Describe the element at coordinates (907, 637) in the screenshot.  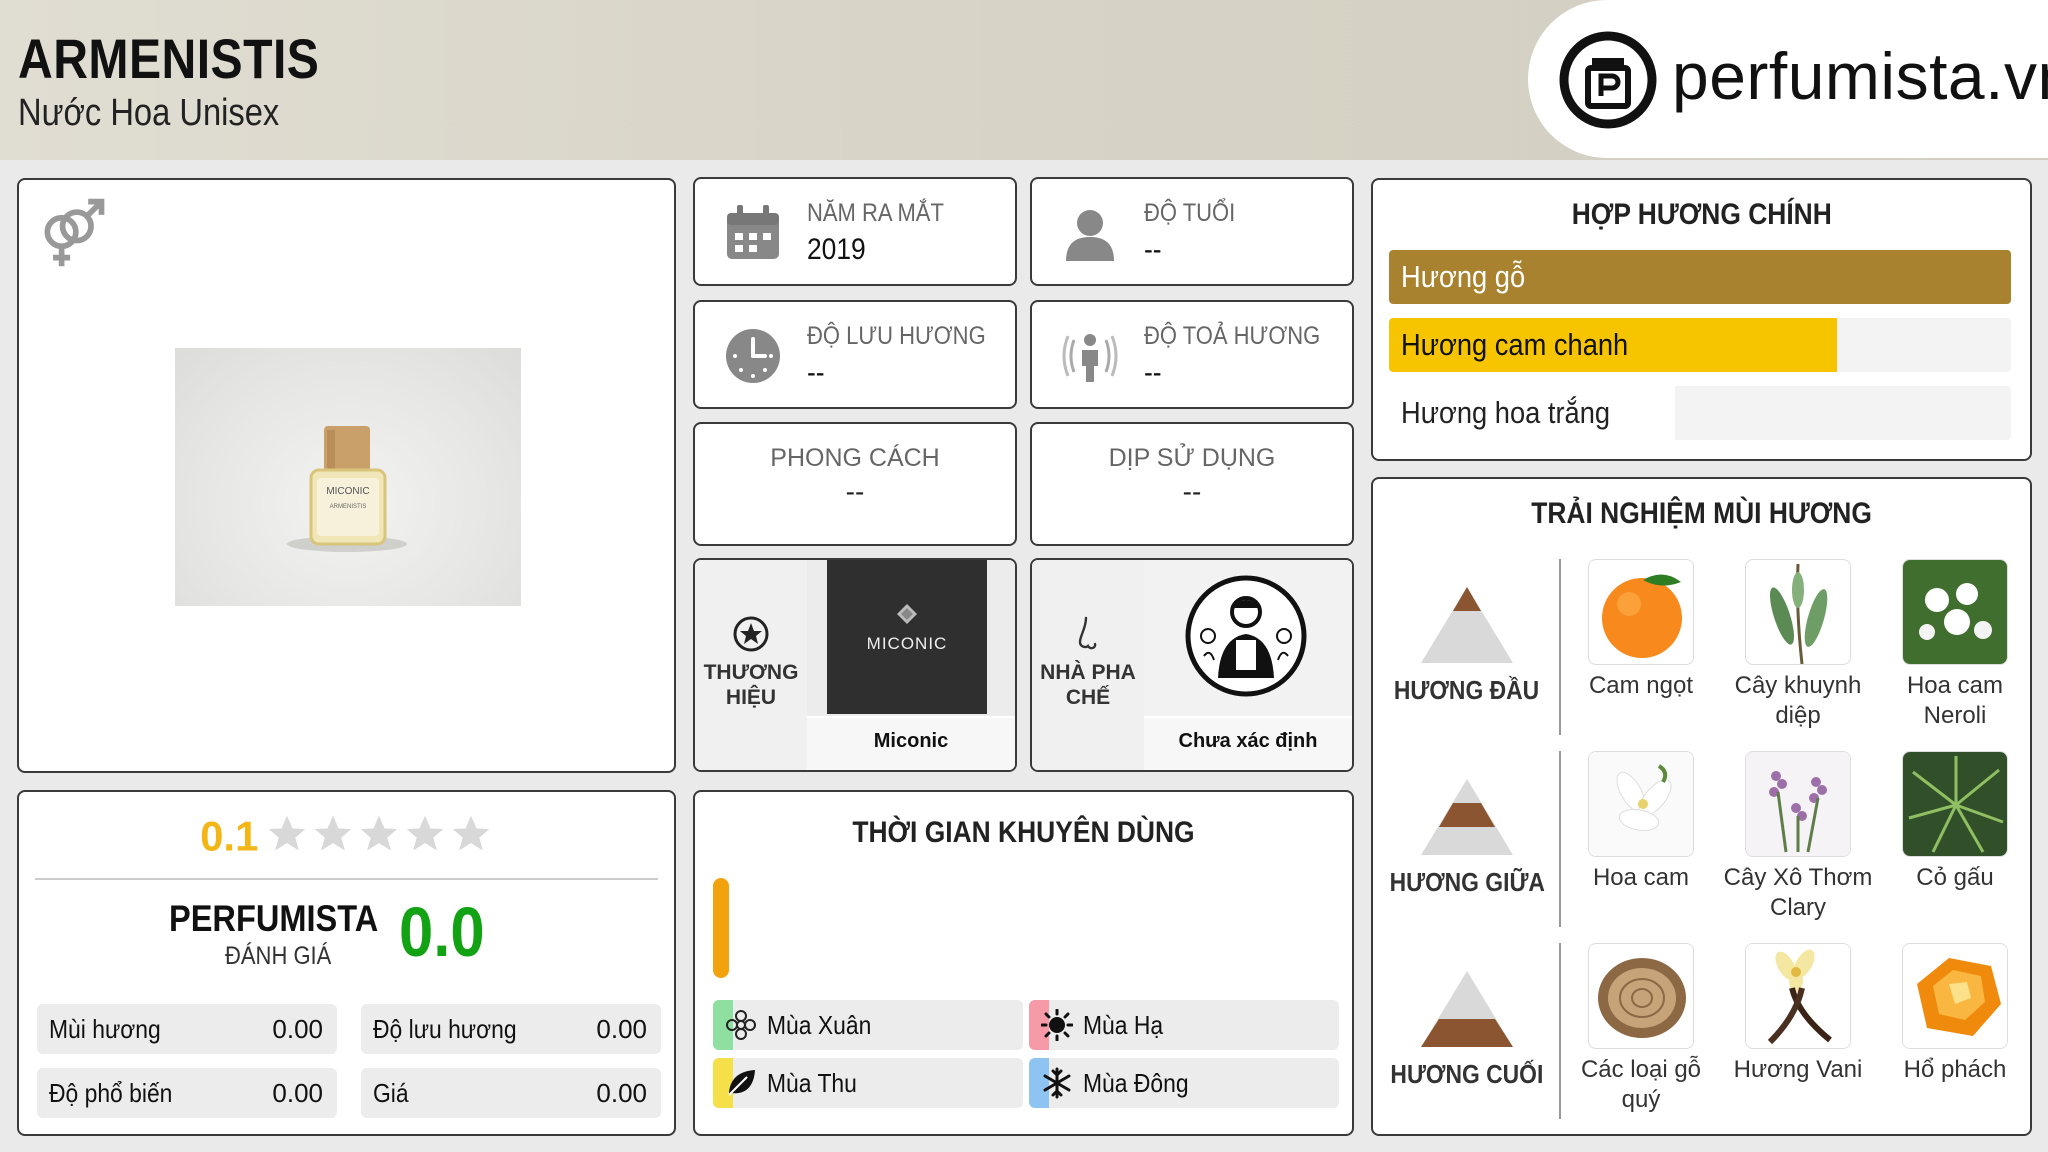
I see `brand-logo: MICONIC` at that location.